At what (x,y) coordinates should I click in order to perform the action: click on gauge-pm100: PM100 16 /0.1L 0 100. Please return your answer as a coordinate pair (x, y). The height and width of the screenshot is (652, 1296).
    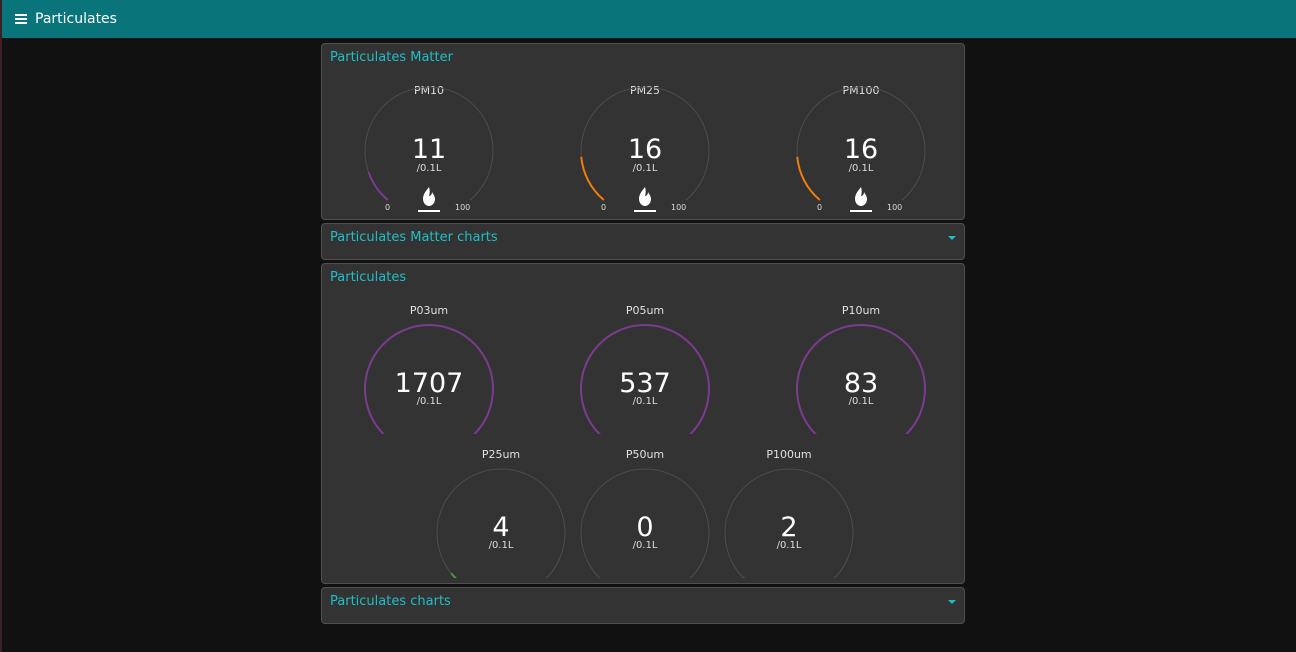
    Looking at the image, I should click on (861, 154).